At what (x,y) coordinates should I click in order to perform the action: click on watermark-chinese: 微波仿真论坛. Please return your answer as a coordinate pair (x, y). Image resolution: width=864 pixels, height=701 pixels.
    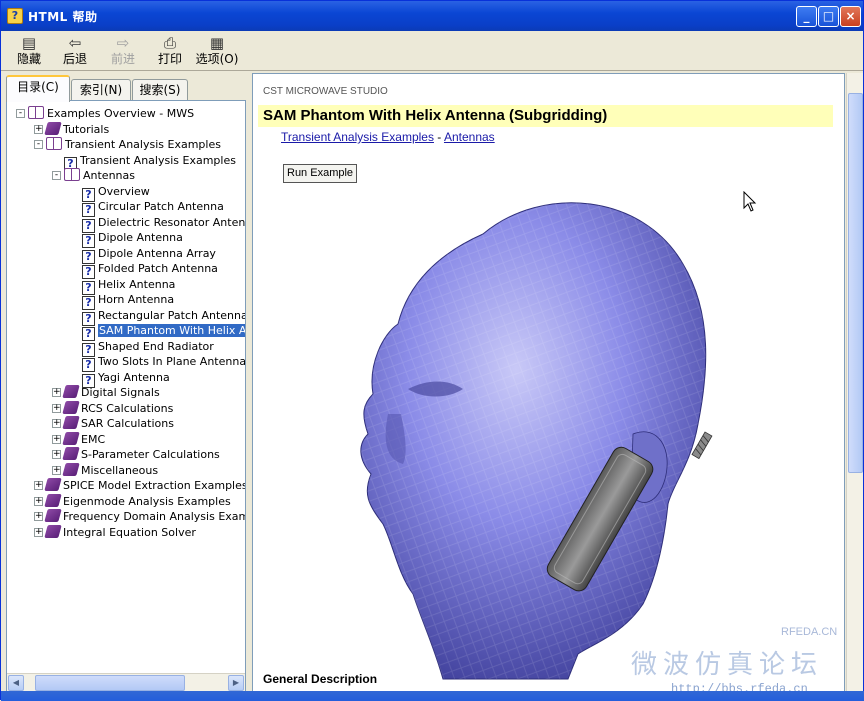
    Looking at the image, I should click on (727, 665).